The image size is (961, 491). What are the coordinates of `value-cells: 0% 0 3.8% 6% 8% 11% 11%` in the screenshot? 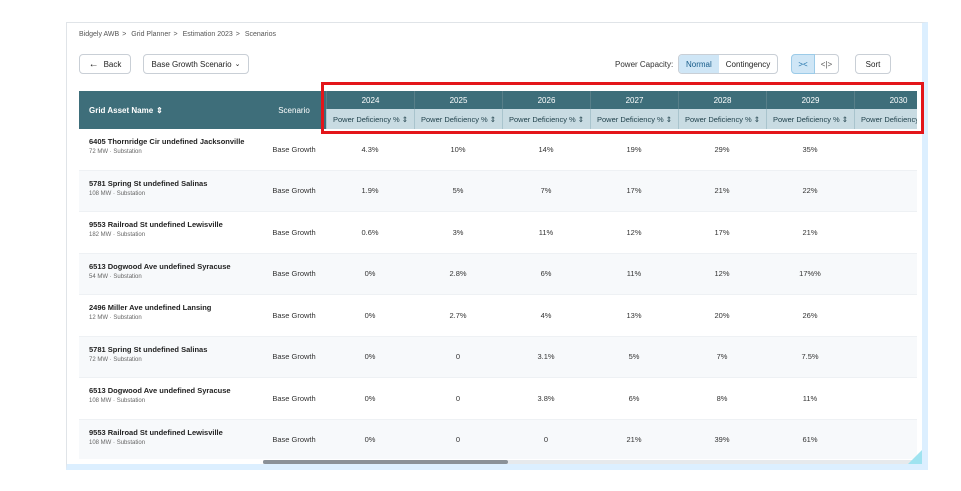 It's located at (621, 398).